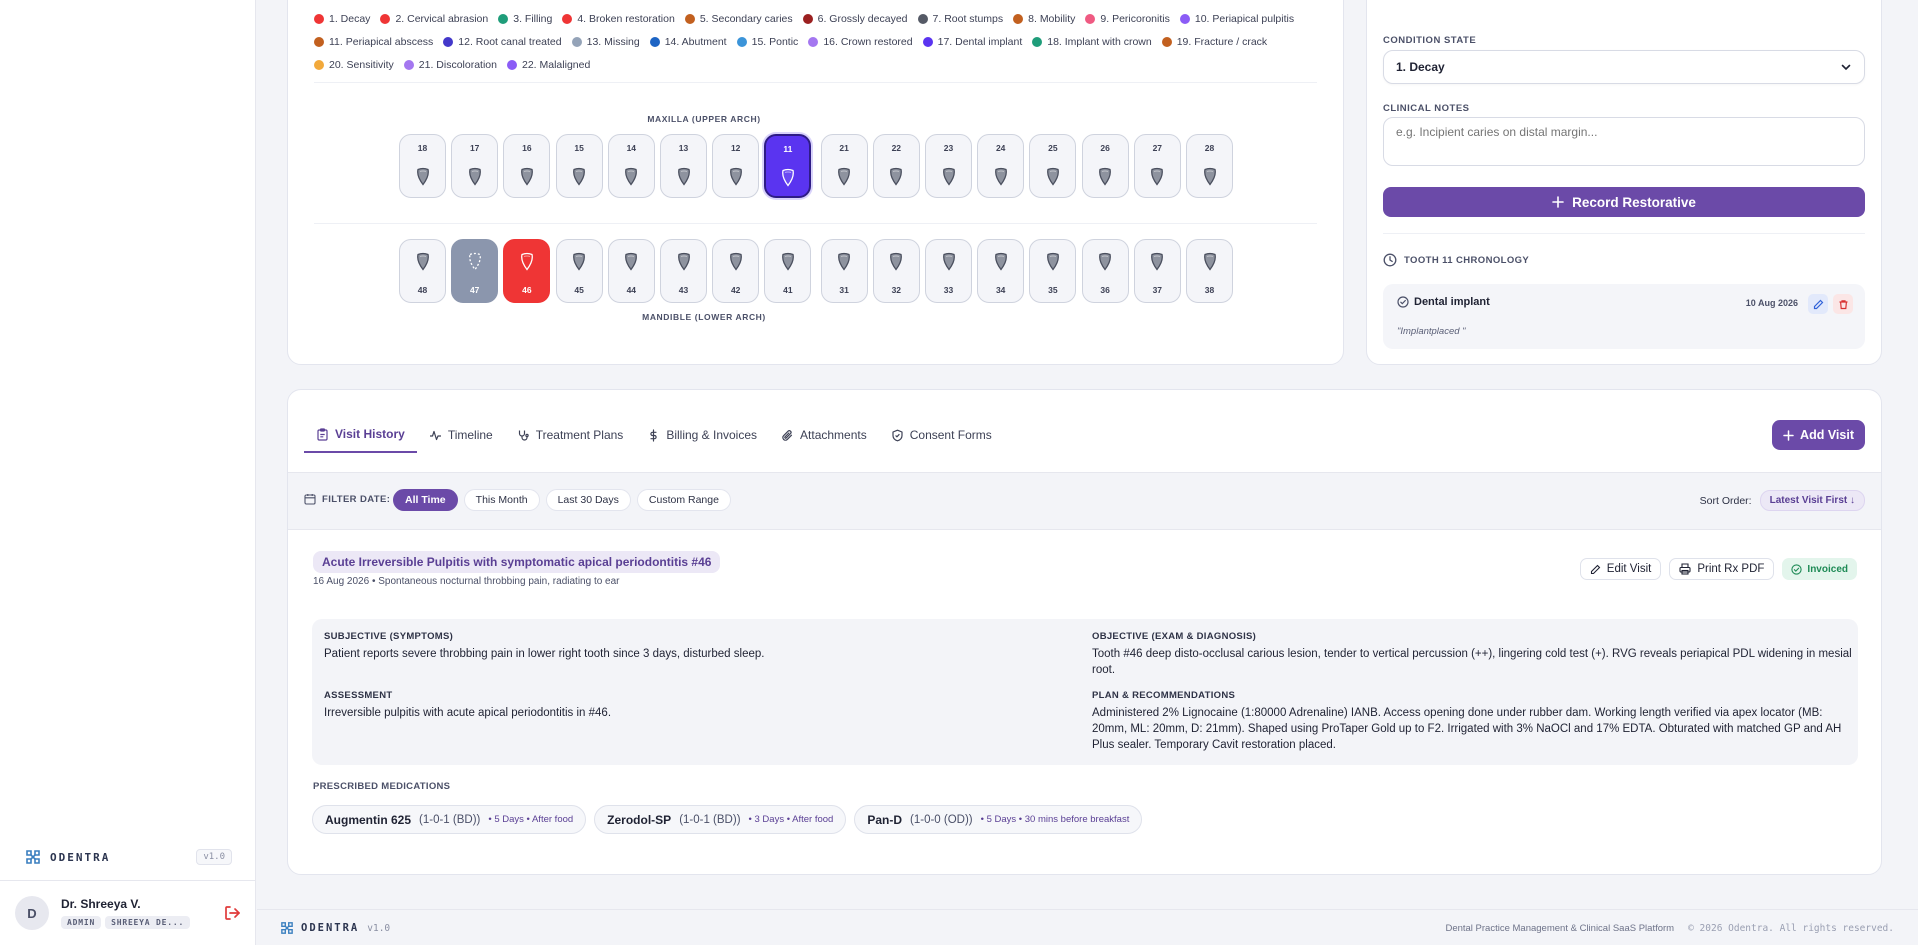 The height and width of the screenshot is (945, 1918). What do you see at coordinates (704, 119) in the screenshot?
I see `upper-arch-label: MAXILLA (UPPER ARCH)` at bounding box center [704, 119].